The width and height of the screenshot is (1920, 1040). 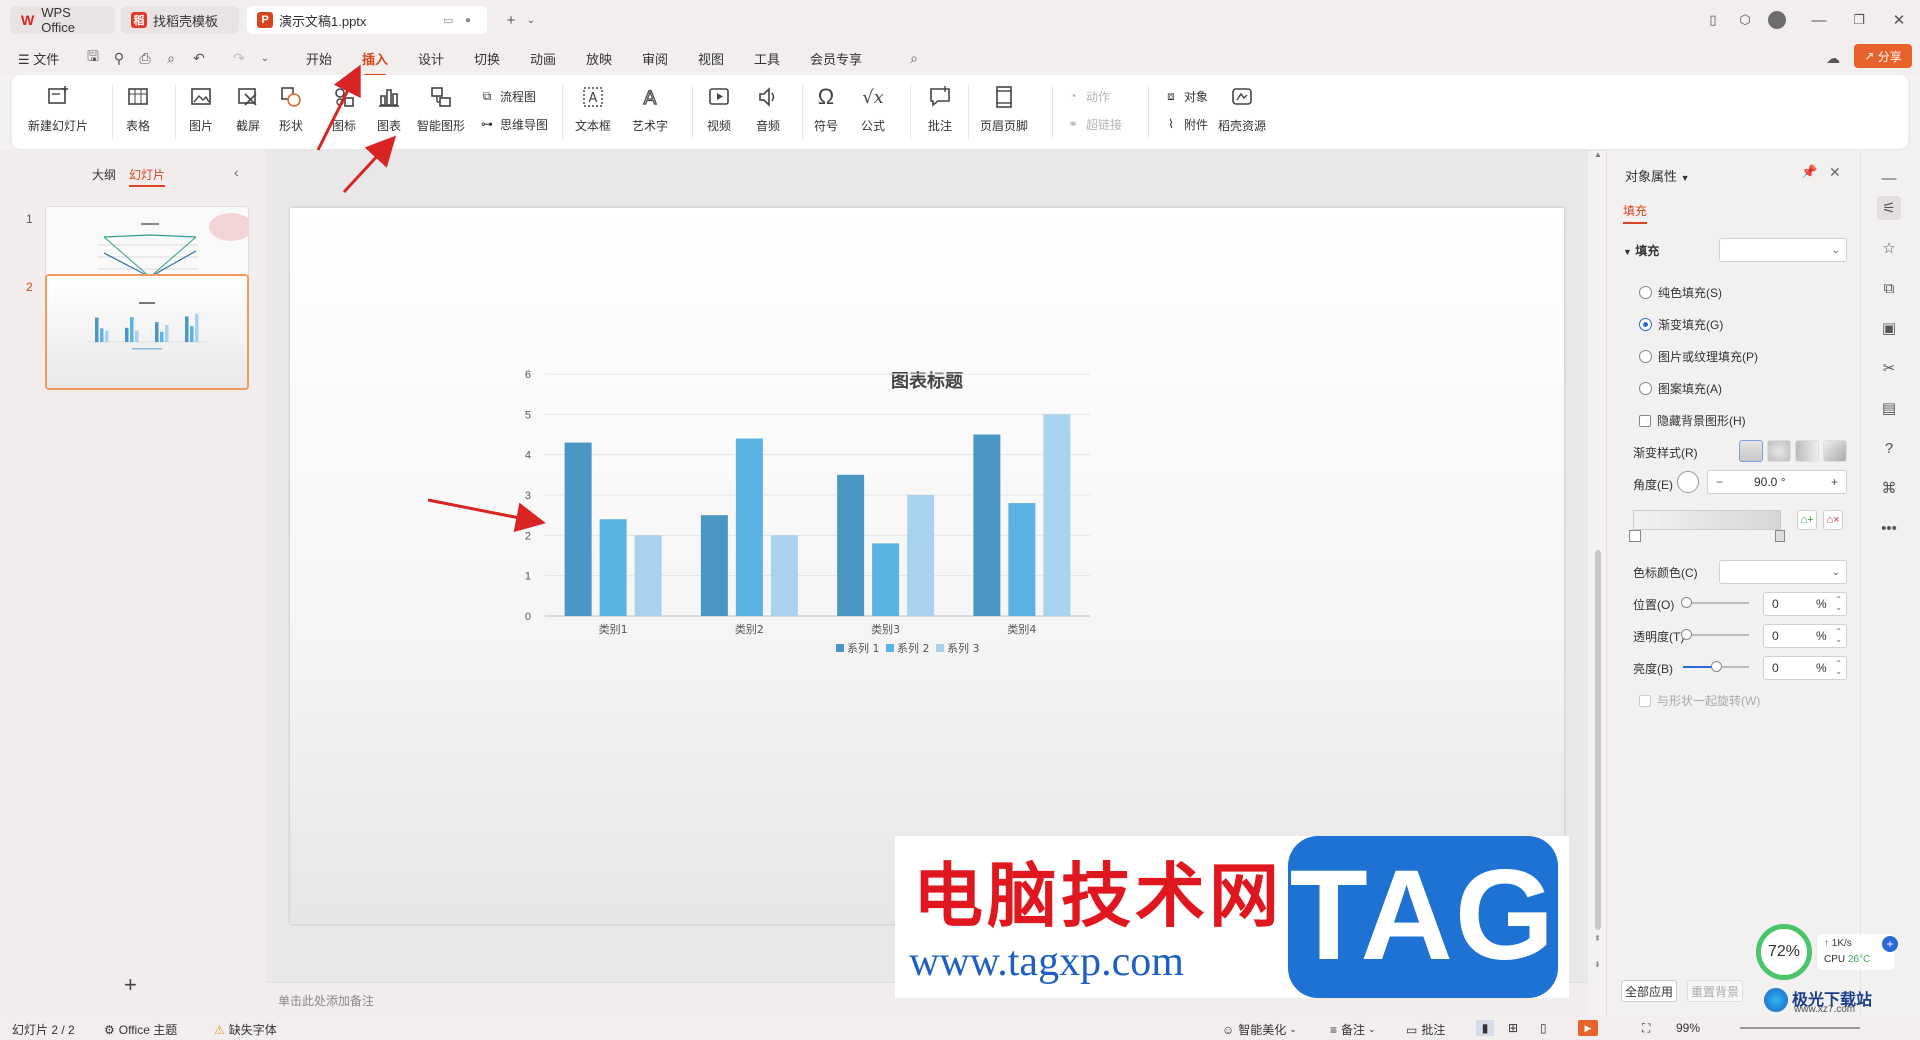 I want to click on position-slider, so click(x=1715, y=602).